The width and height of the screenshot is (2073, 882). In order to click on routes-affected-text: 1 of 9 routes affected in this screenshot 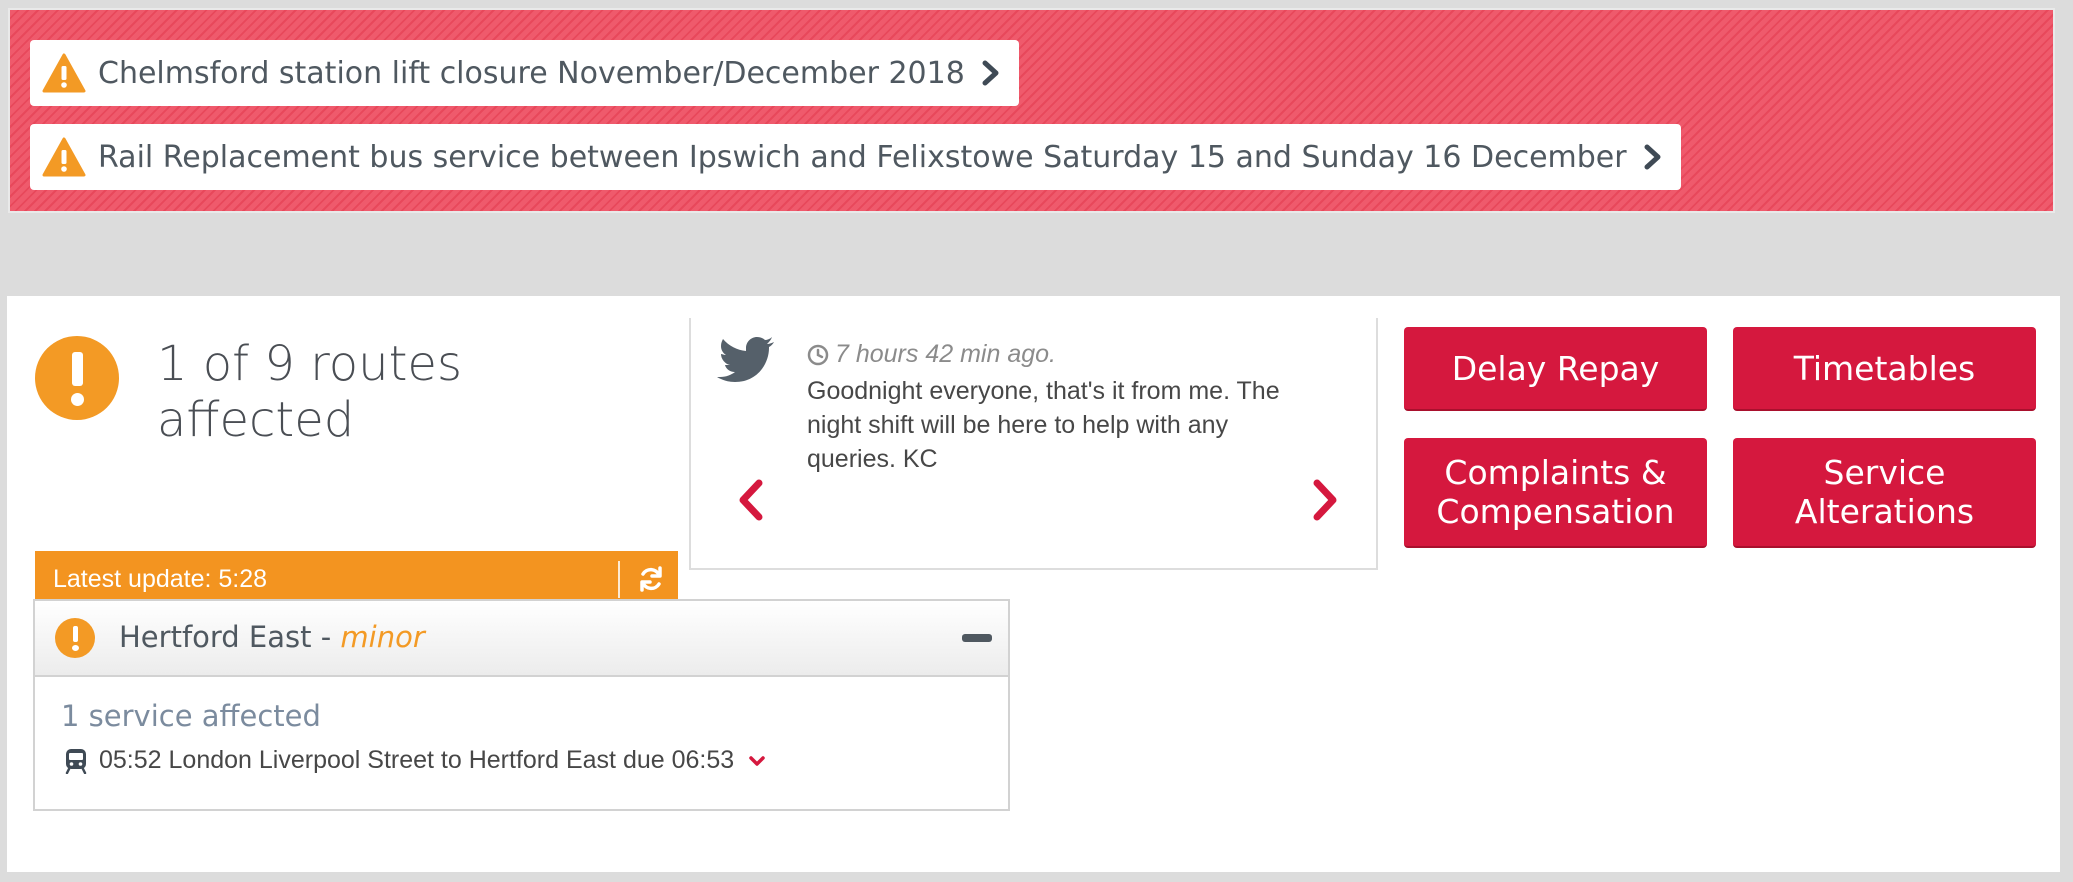, I will do `click(309, 392)`.